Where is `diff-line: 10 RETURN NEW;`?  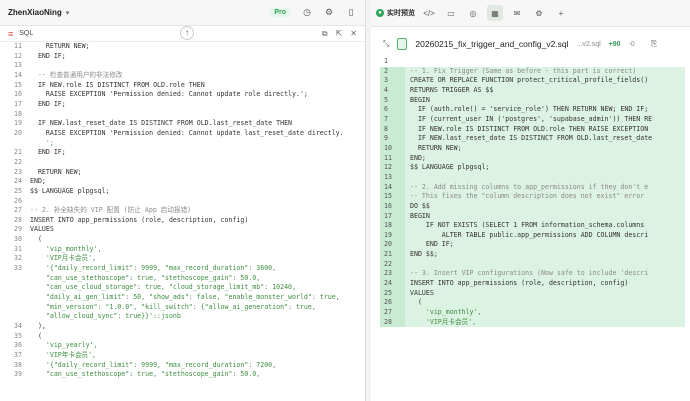 diff-line: 10 RETURN NEW; is located at coordinates (532, 148).